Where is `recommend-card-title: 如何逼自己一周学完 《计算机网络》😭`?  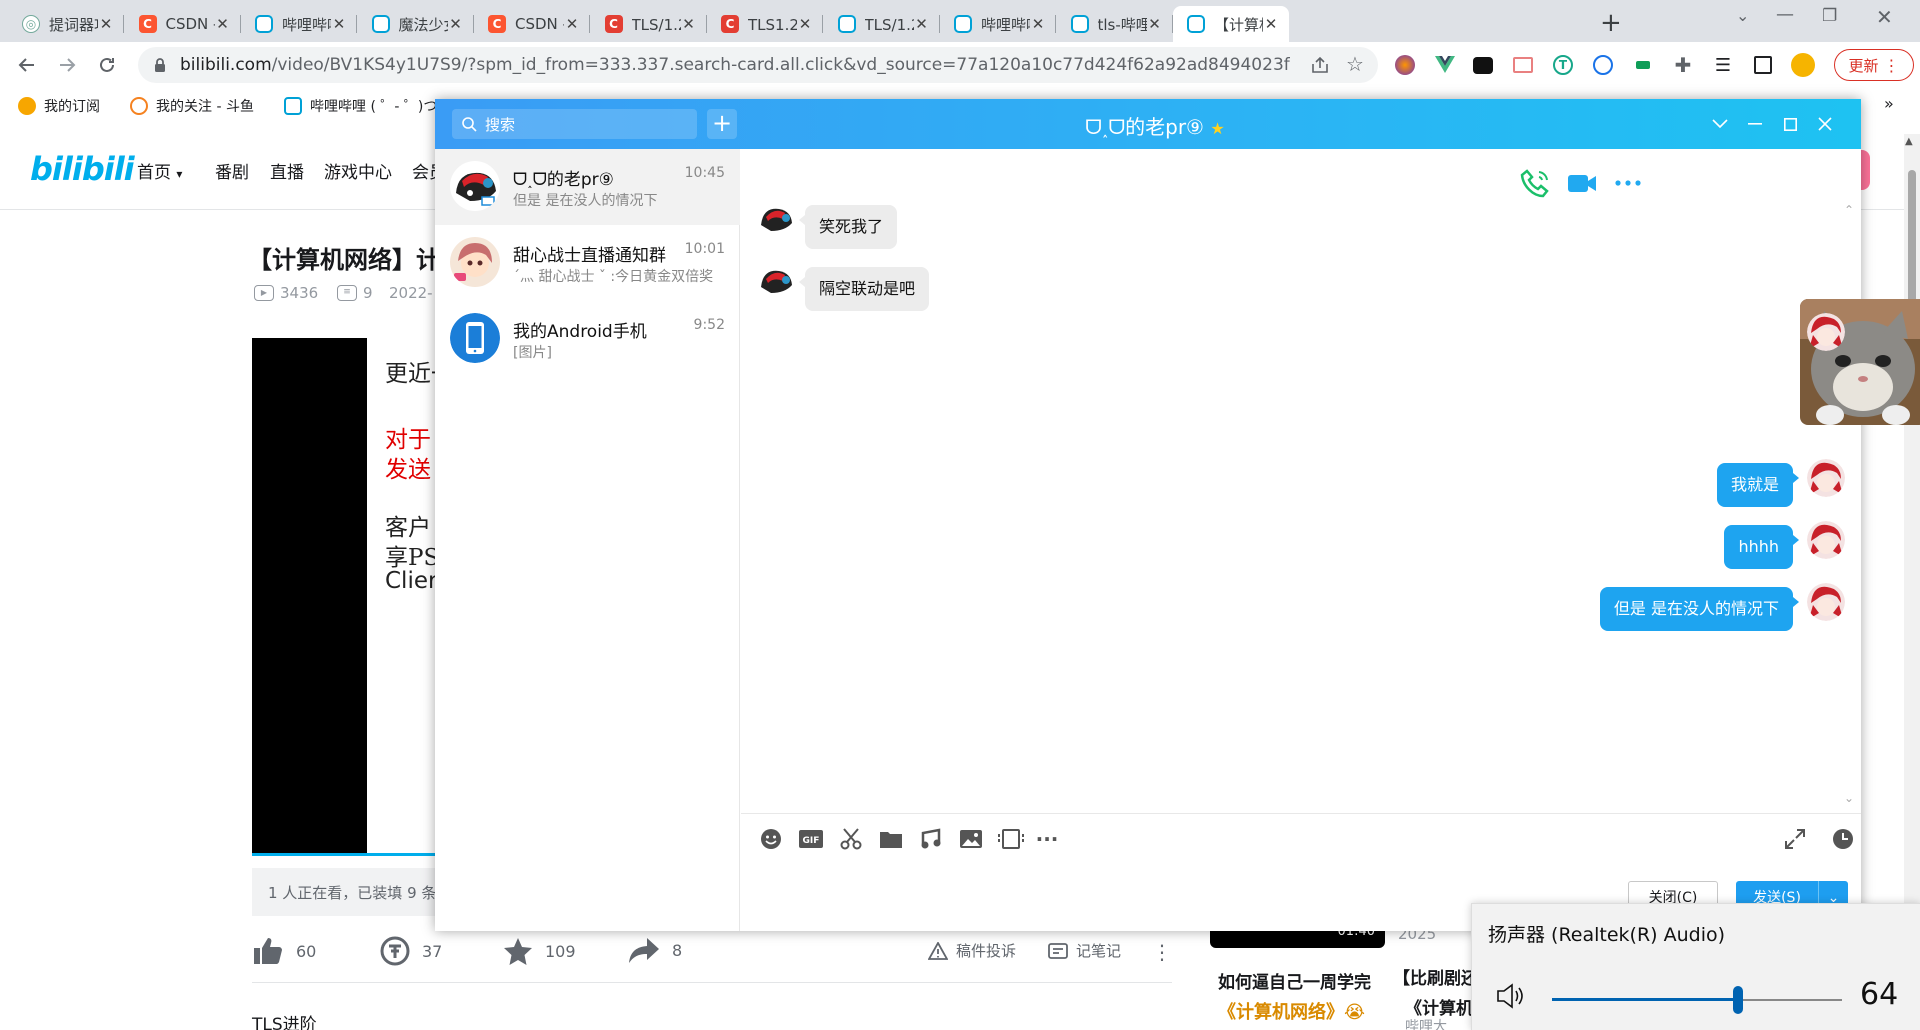 recommend-card-title: 如何逼自己一周学完 《计算机网络》😭 is located at coordinates (1294, 998).